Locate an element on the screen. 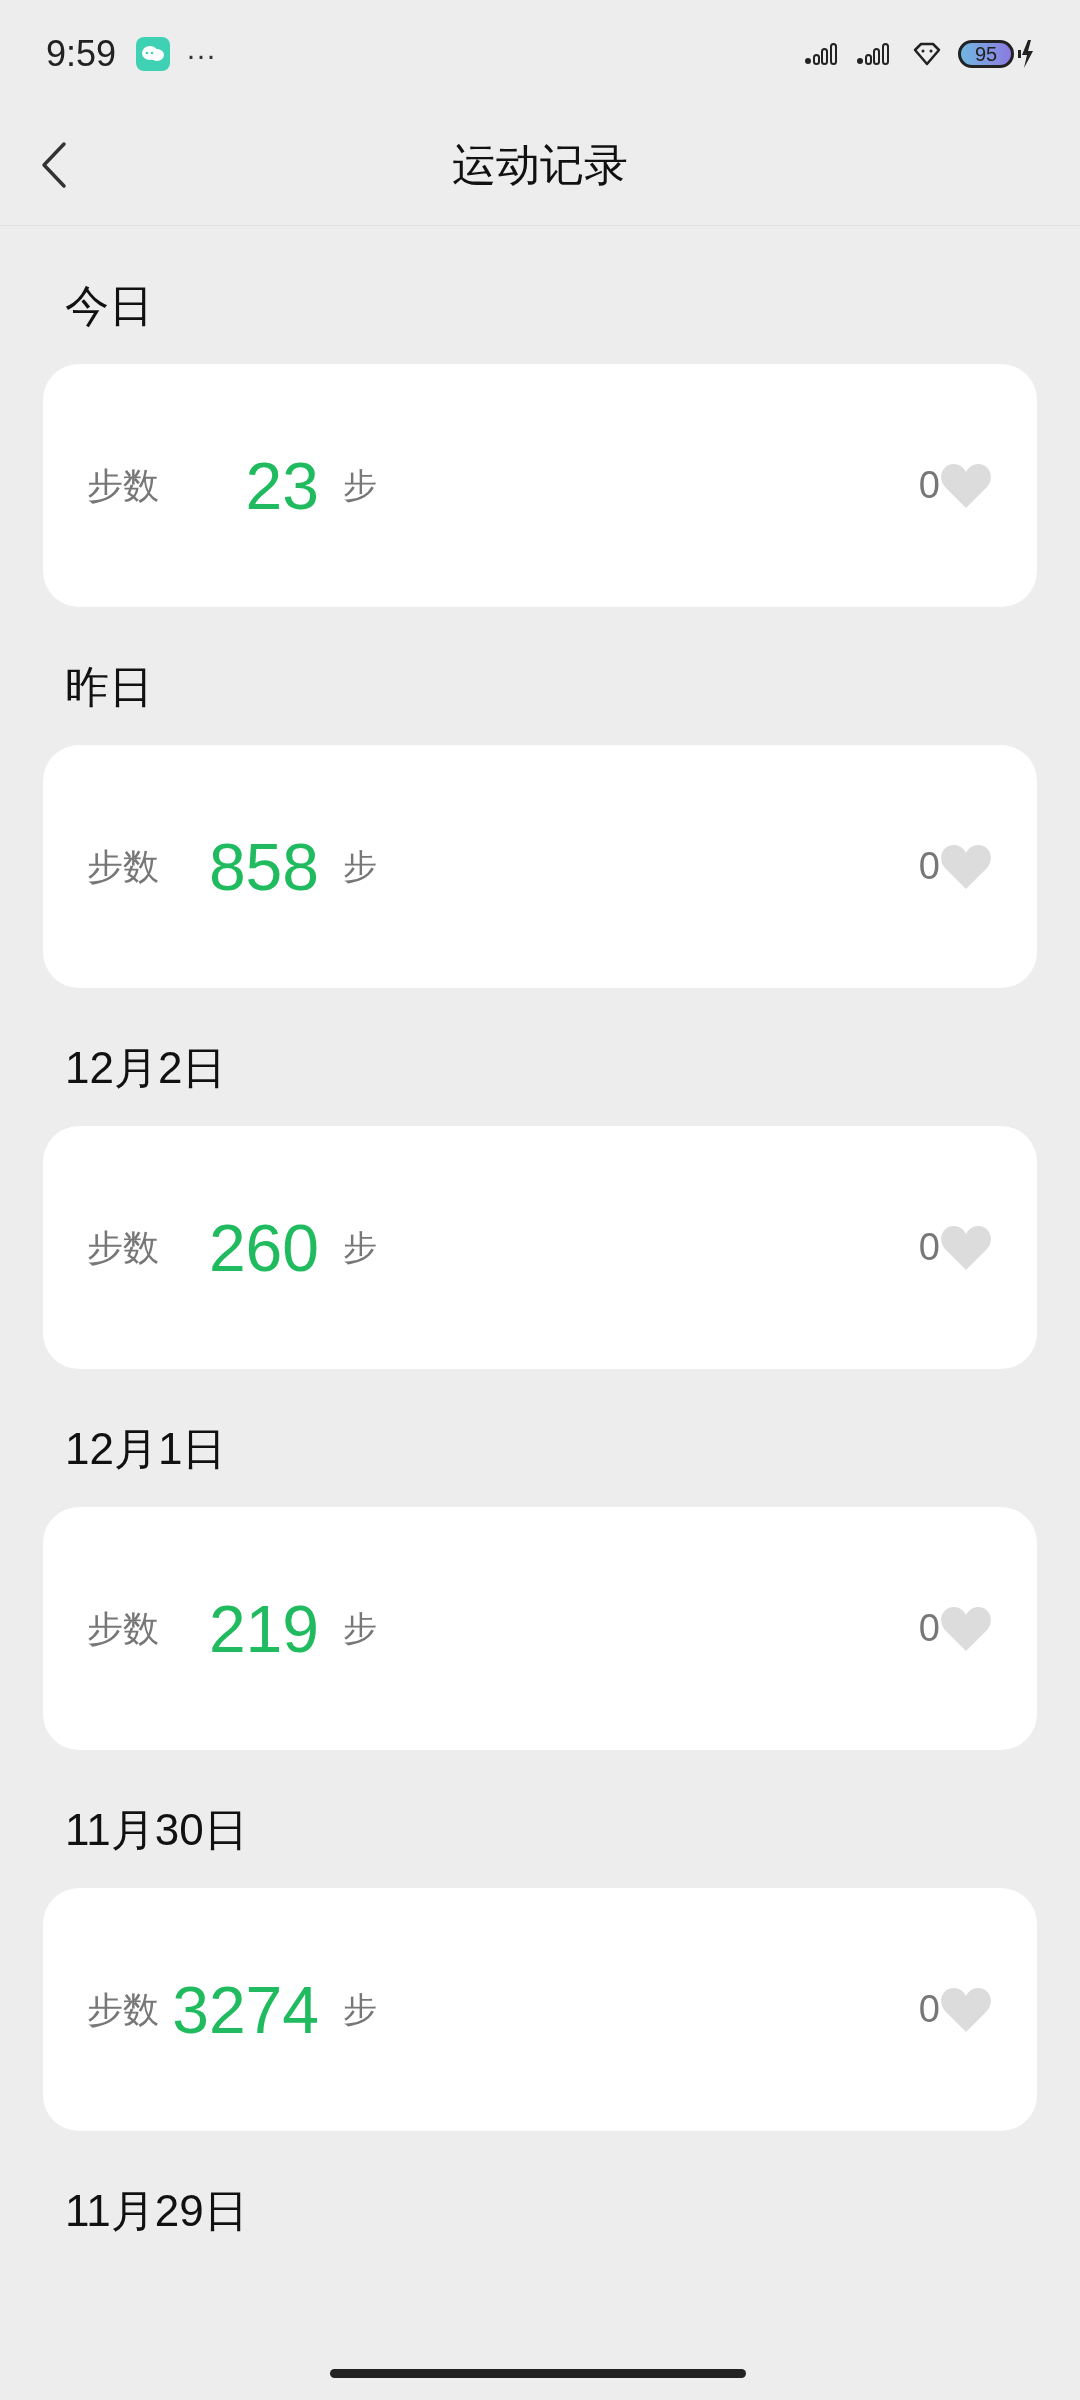 The width and height of the screenshot is (1080, 2400). back-icon is located at coordinates (54, 165).